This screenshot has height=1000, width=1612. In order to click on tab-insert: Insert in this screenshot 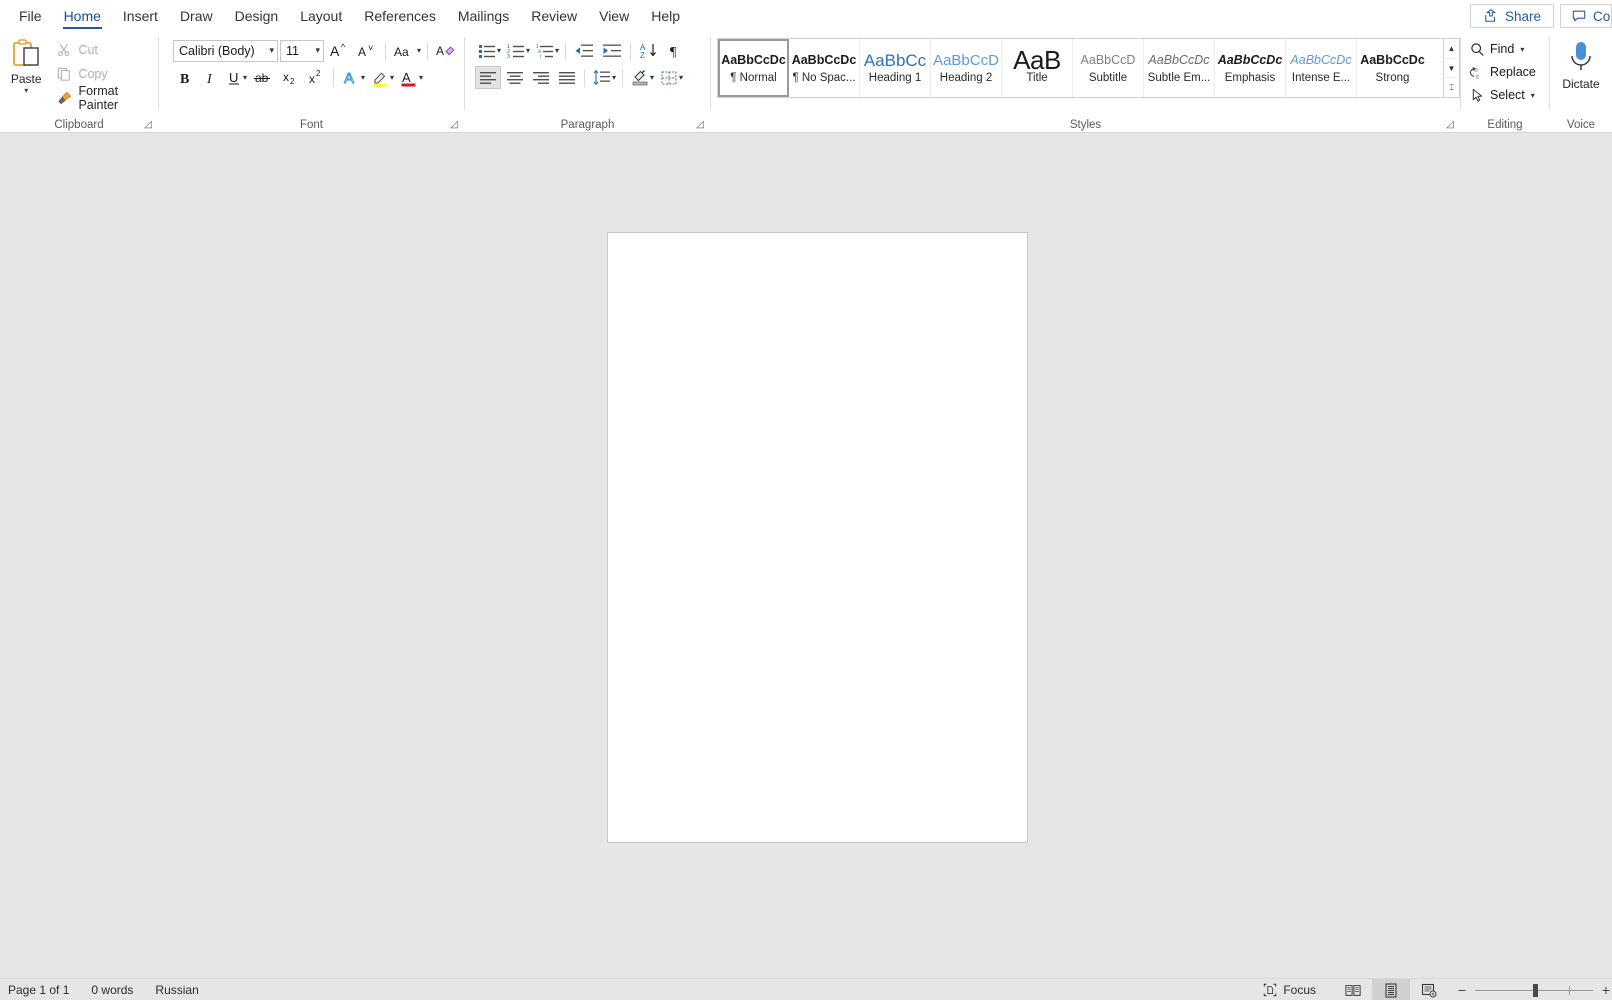, I will do `click(140, 16)`.